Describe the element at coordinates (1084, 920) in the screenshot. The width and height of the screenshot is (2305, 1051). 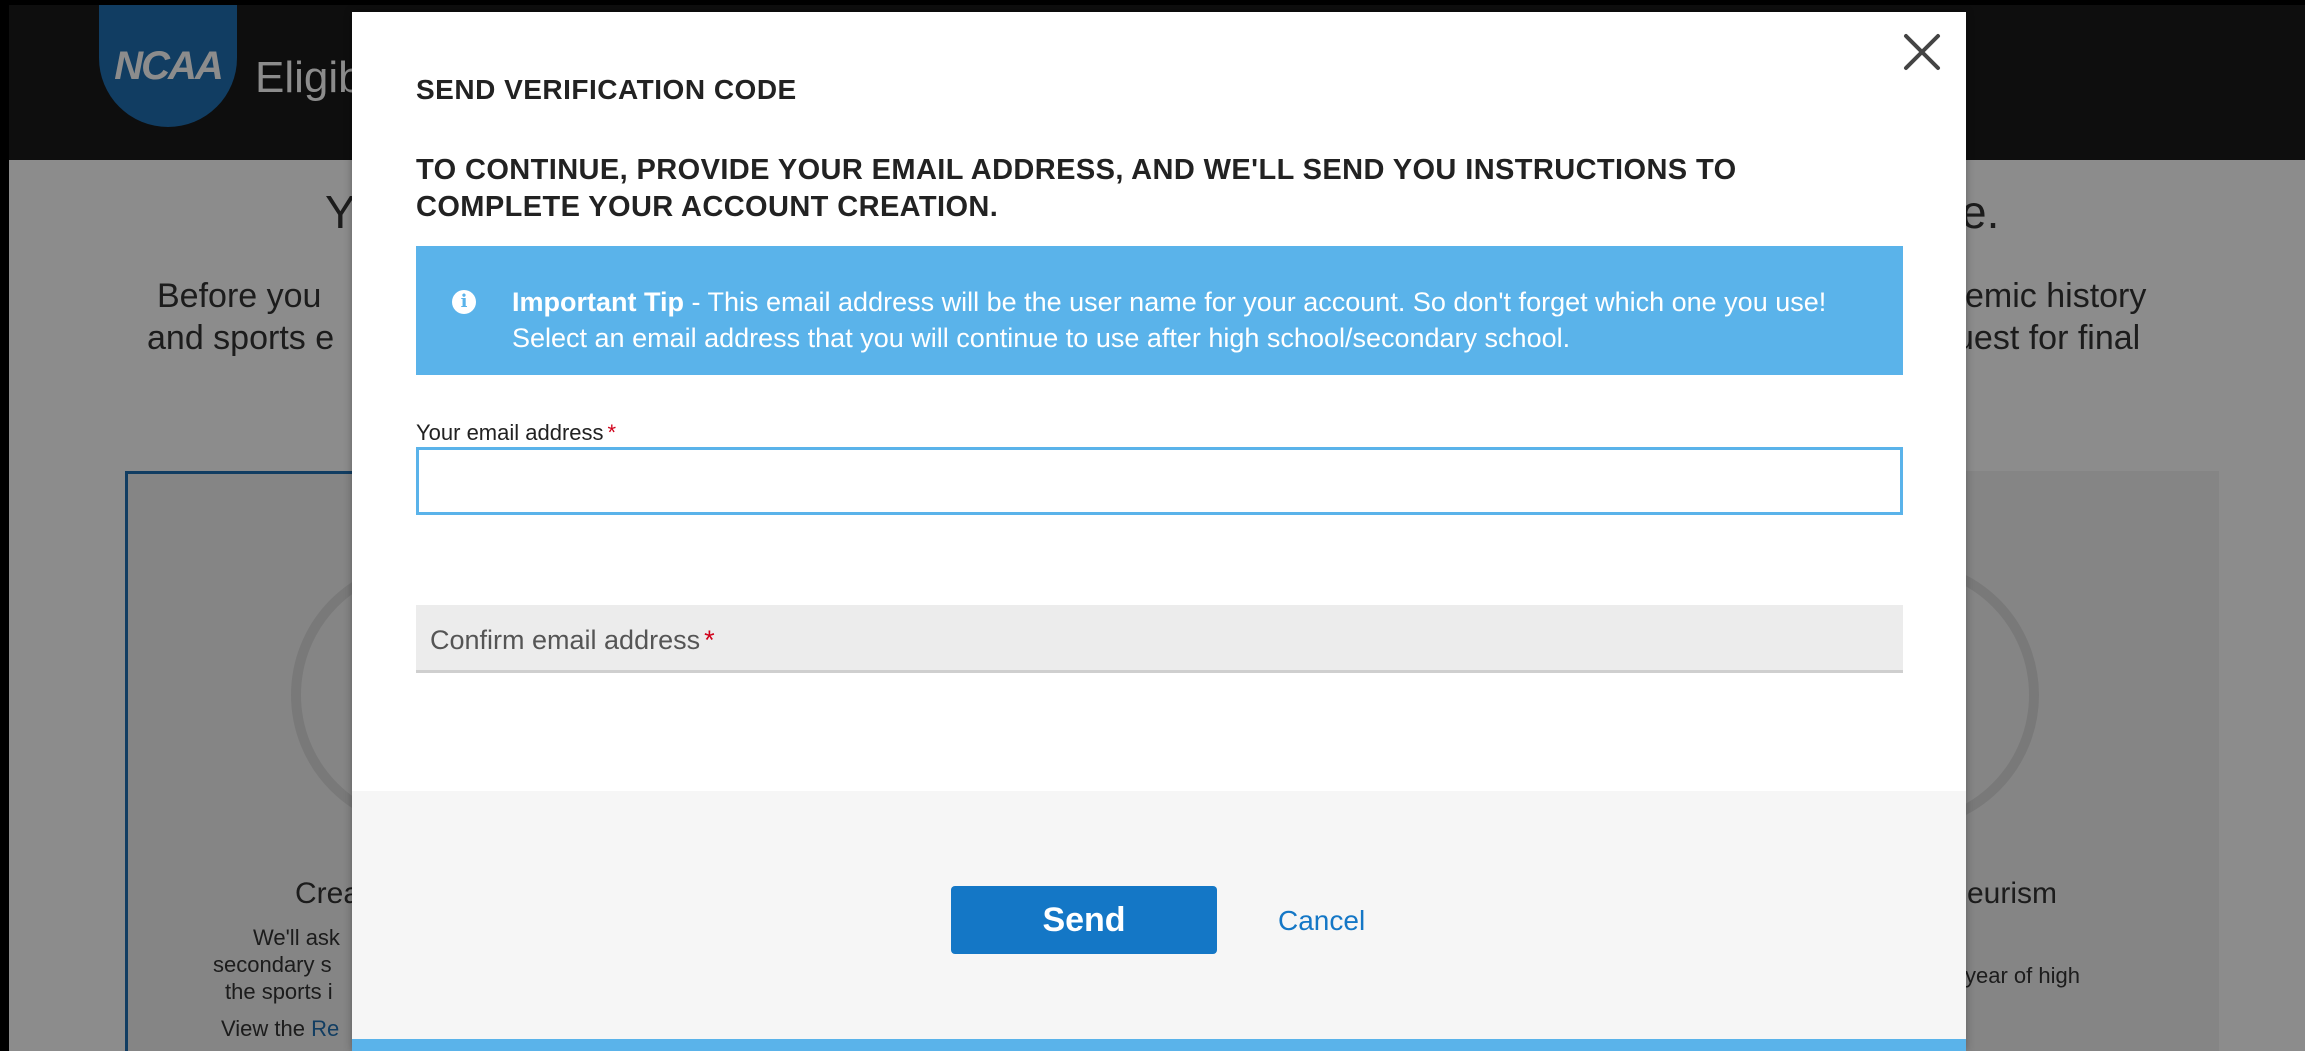
I see `send-button: Send` at that location.